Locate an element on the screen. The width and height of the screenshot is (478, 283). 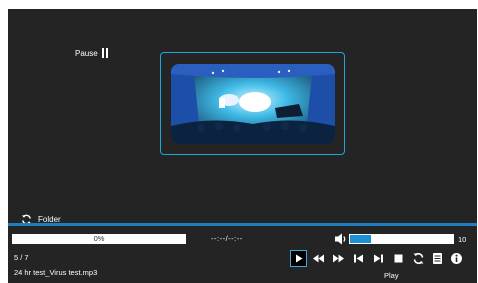
volume-value: 10 is located at coordinates (462, 239).